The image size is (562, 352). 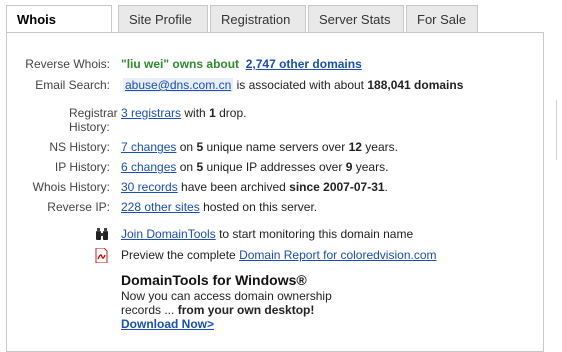 What do you see at coordinates (180, 64) in the screenshot?
I see `owner-text: "liu wei" owns about` at bounding box center [180, 64].